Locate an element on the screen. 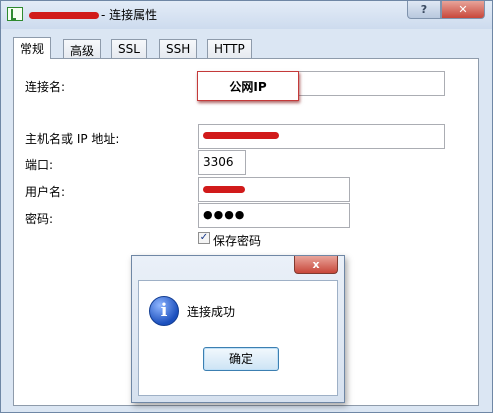 The image size is (493, 413). username-input is located at coordinates (274, 189).